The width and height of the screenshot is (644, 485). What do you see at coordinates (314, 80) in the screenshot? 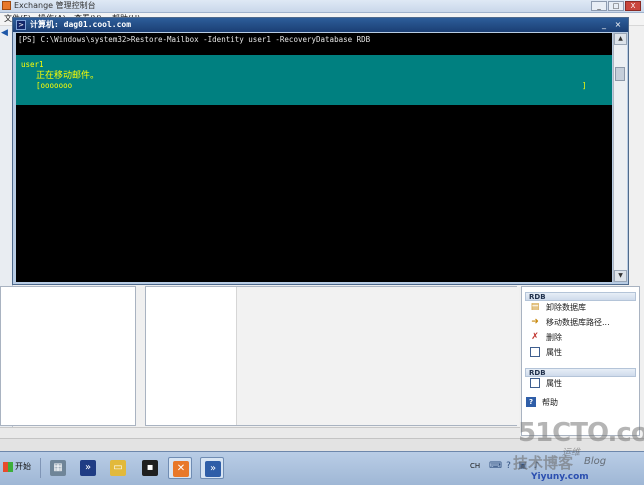
I see `progress-panel: user1 正在移动邮件。 [ooooooo ]` at bounding box center [314, 80].